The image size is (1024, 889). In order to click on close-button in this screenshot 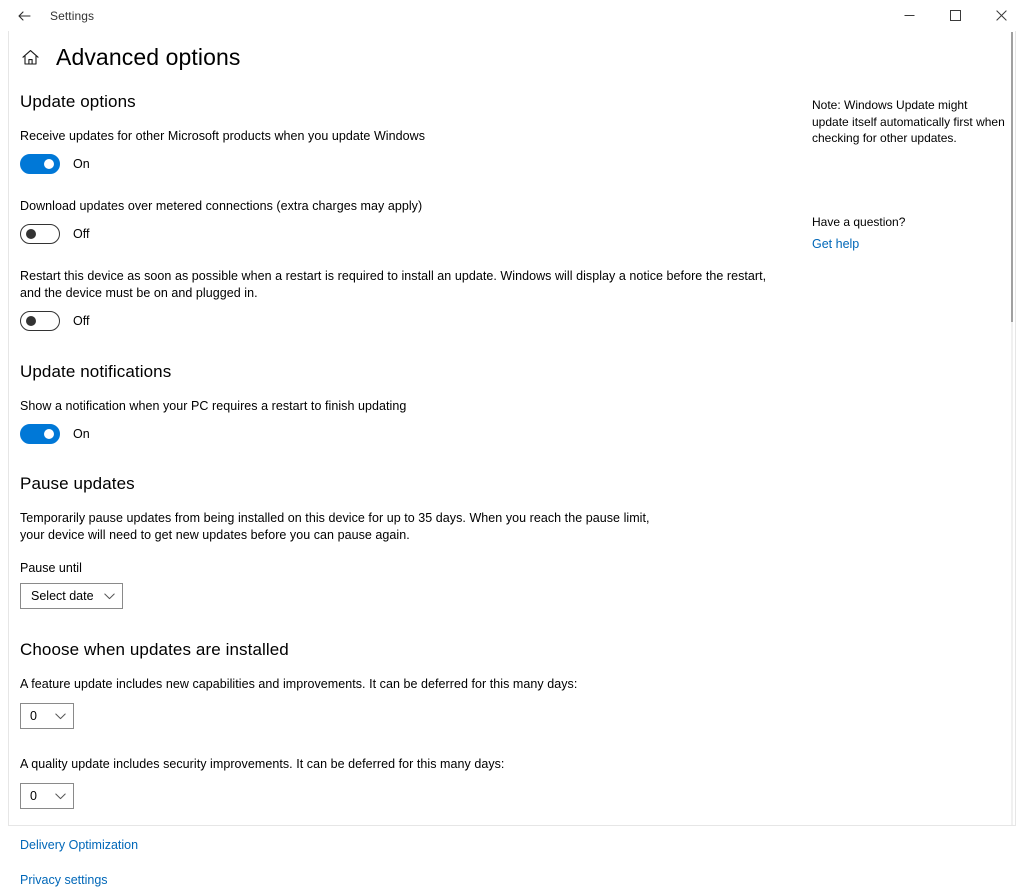, I will do `click(1001, 15)`.